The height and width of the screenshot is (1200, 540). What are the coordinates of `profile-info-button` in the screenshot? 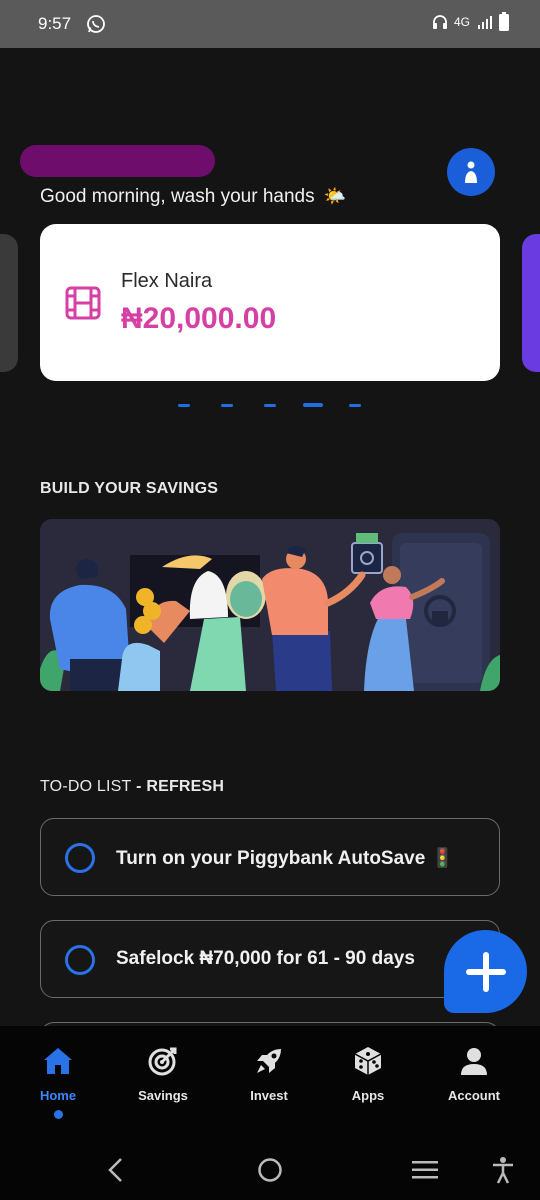 It's located at (471, 172).